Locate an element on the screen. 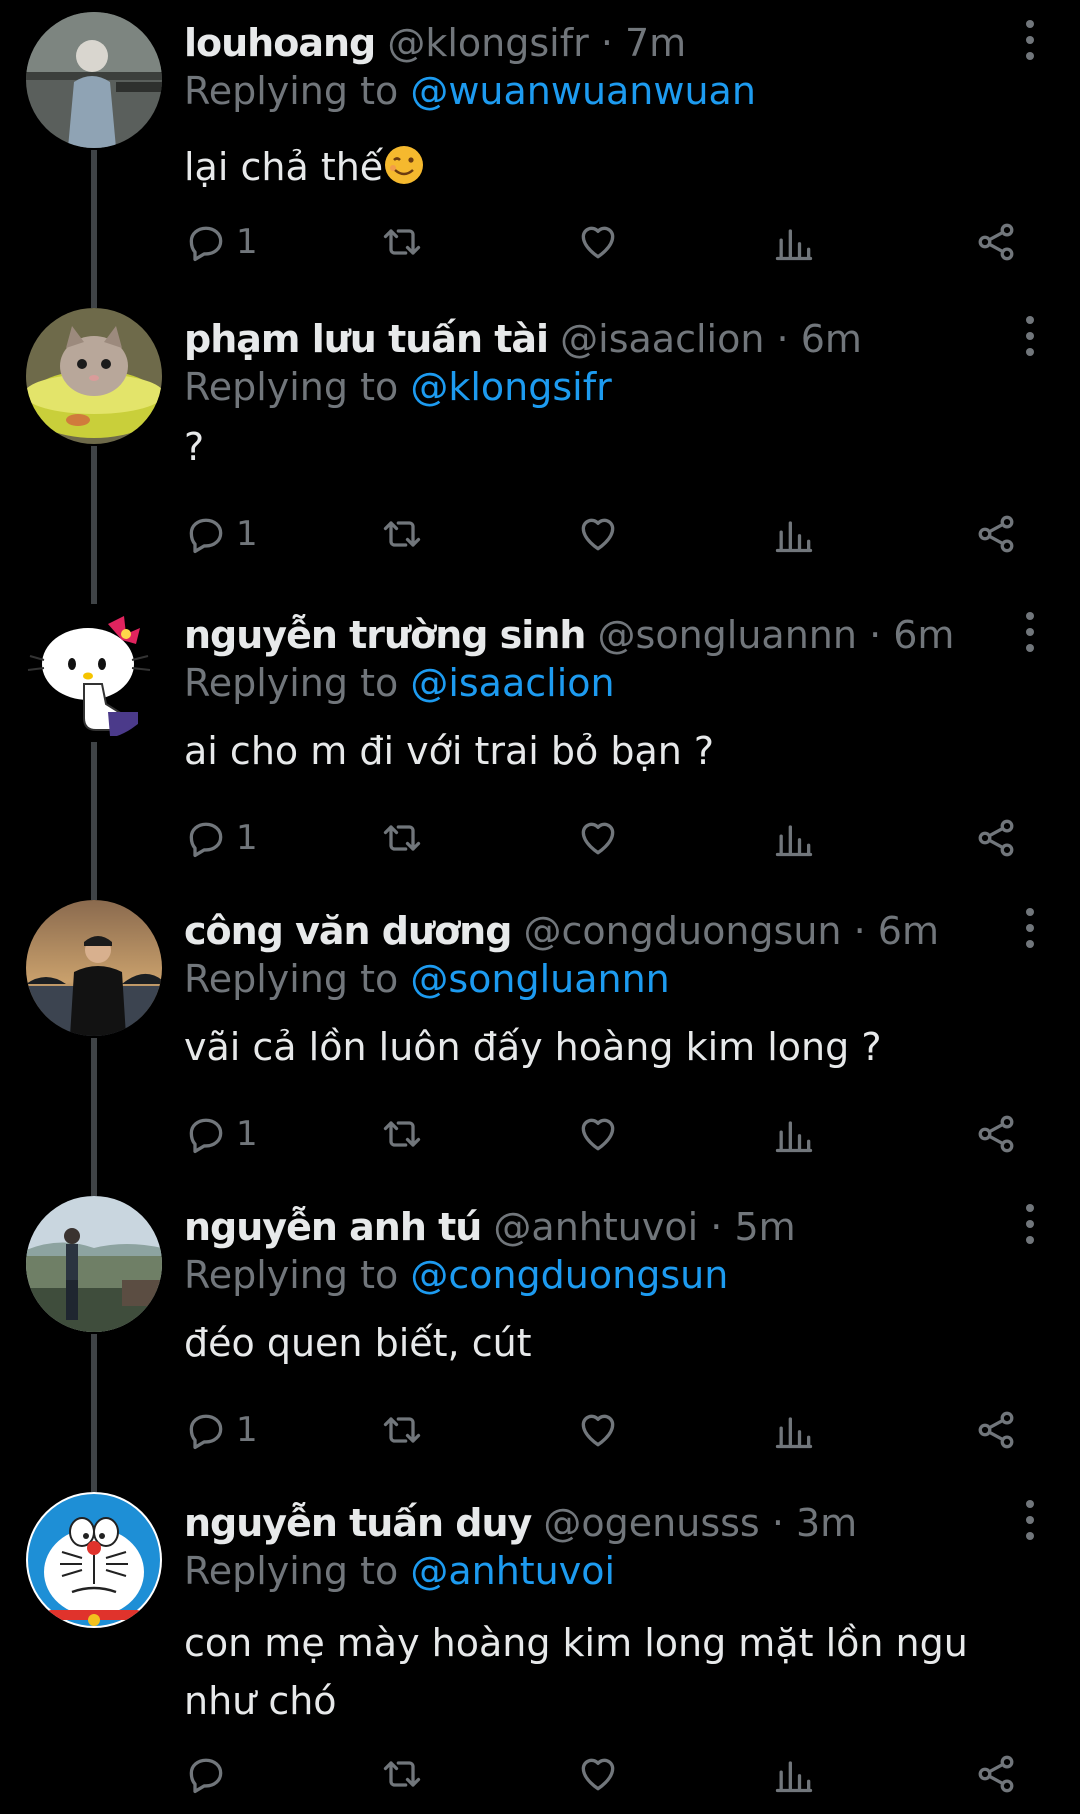  display-name: công văn dương is located at coordinates (348, 931).